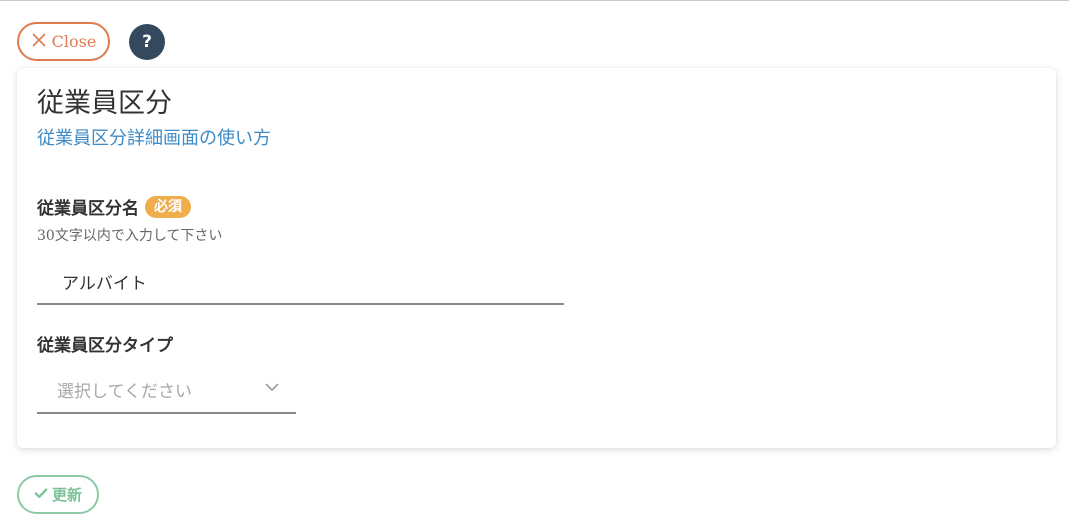 This screenshot has width=1069, height=531. I want to click on update-label: 更新, so click(66, 495).